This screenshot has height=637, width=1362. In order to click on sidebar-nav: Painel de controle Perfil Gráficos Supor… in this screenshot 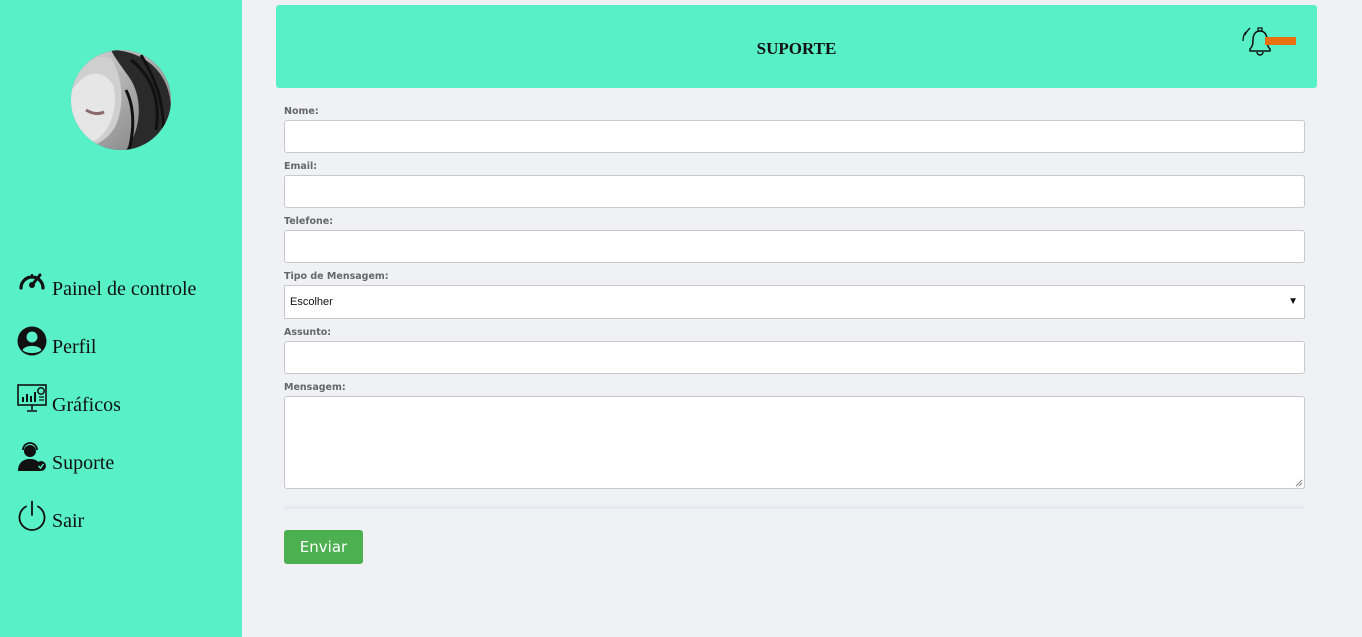, I will do `click(106, 389)`.